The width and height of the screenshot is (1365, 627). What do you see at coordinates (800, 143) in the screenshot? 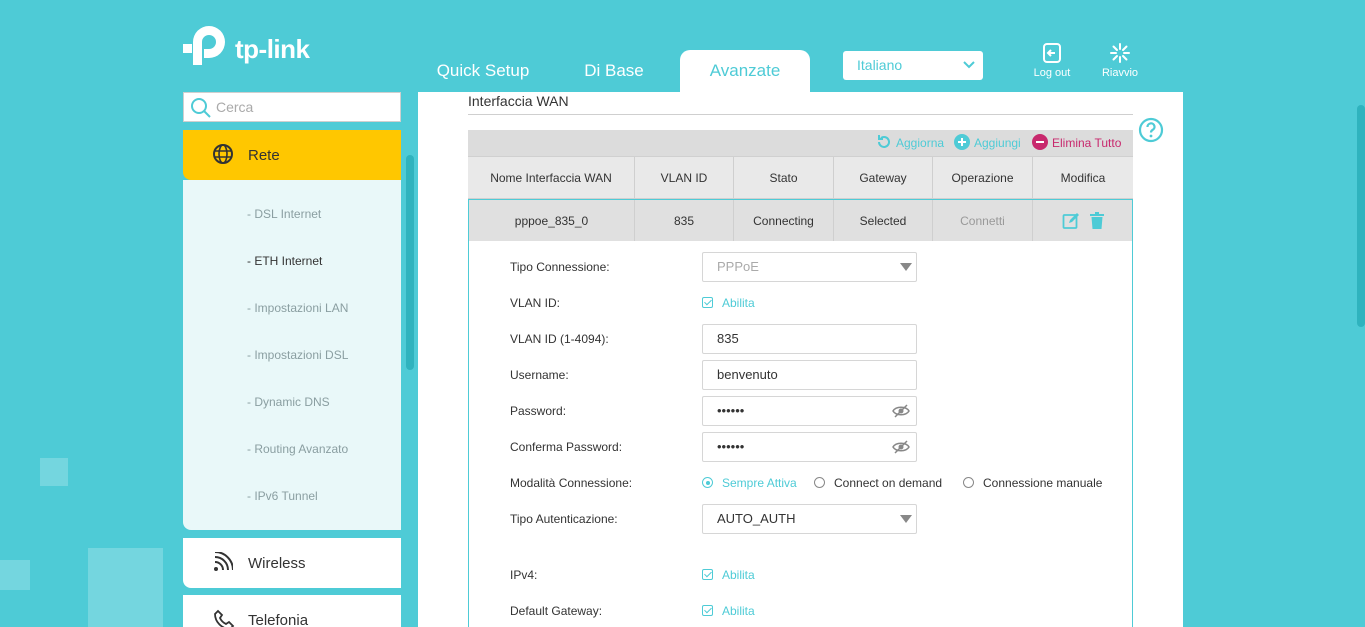
I see `table-toolbar: Aggiorna Aggiungi Elimina Tutto` at bounding box center [800, 143].